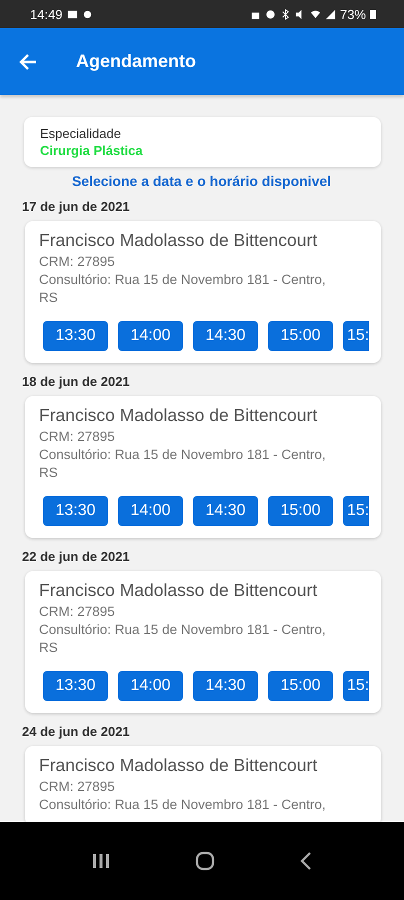 This screenshot has height=900, width=404. What do you see at coordinates (136, 61) in the screenshot?
I see `screen-title: Agendamento` at bounding box center [136, 61].